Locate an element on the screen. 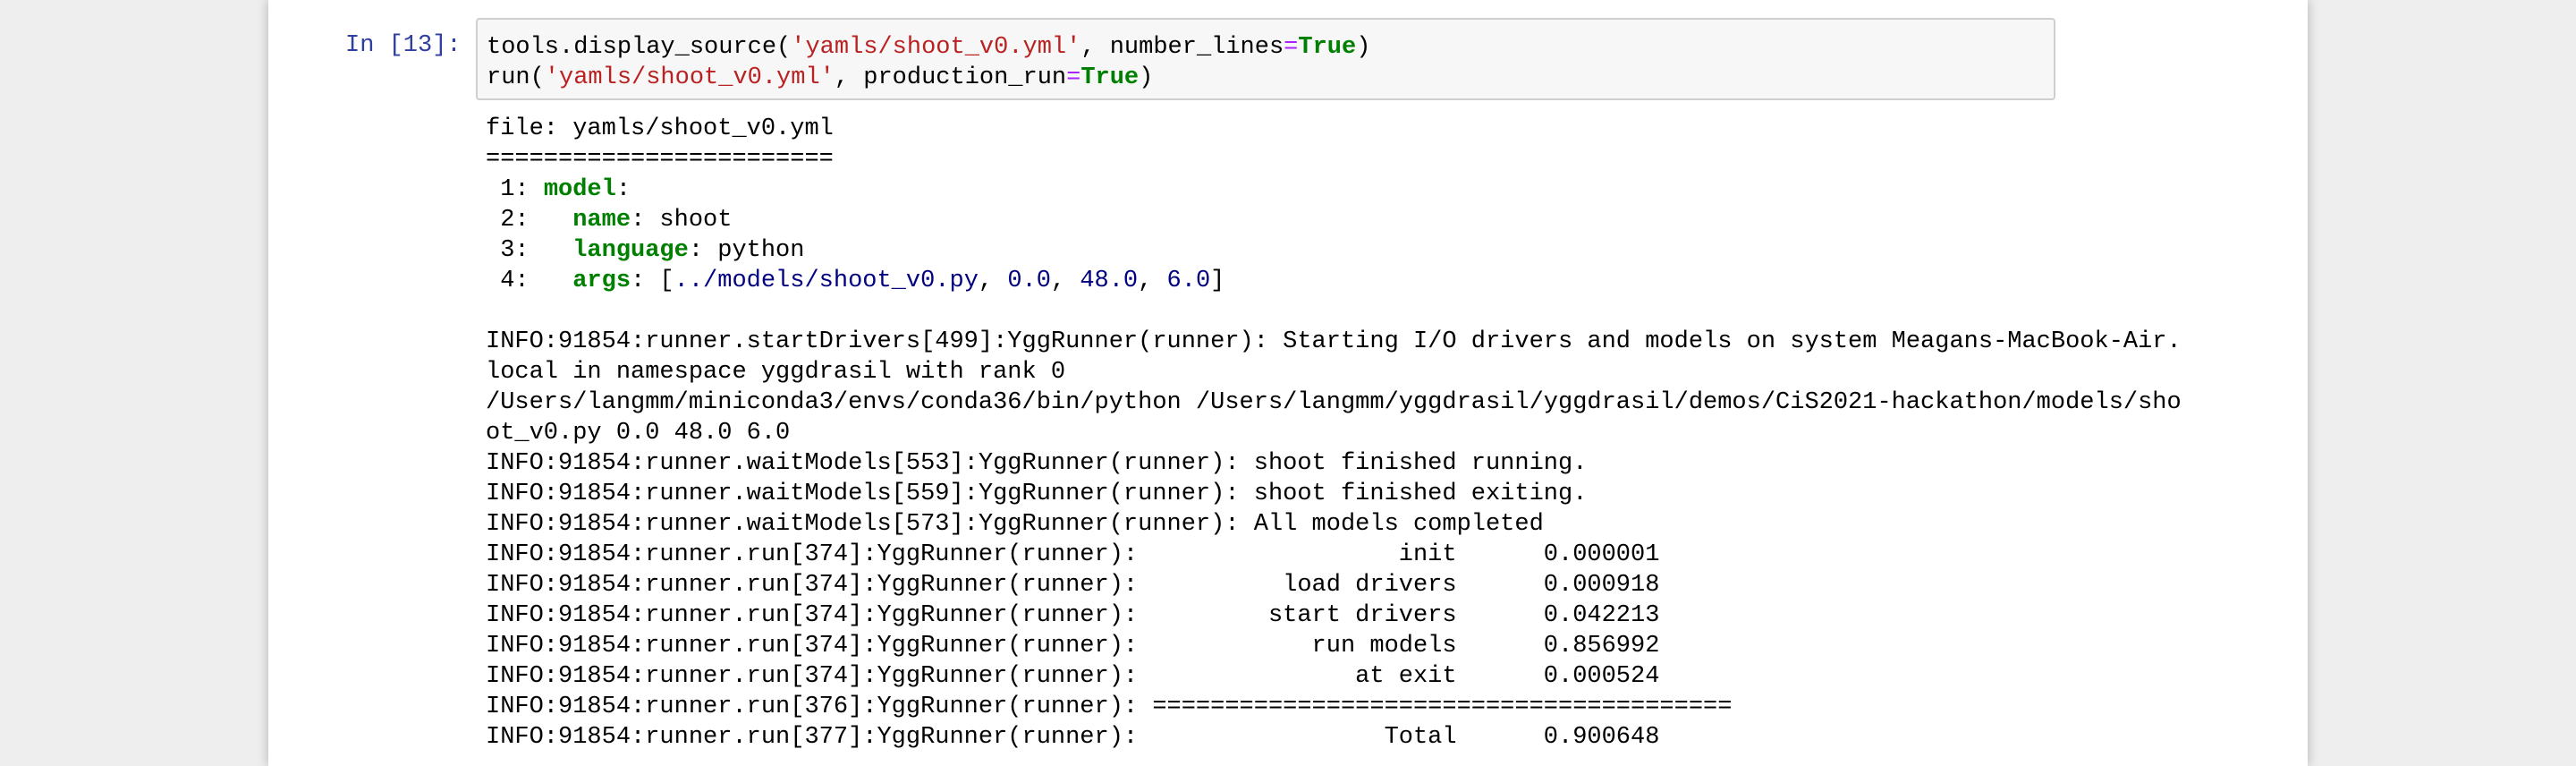  yaml-line-number: 2: is located at coordinates (529, 220).